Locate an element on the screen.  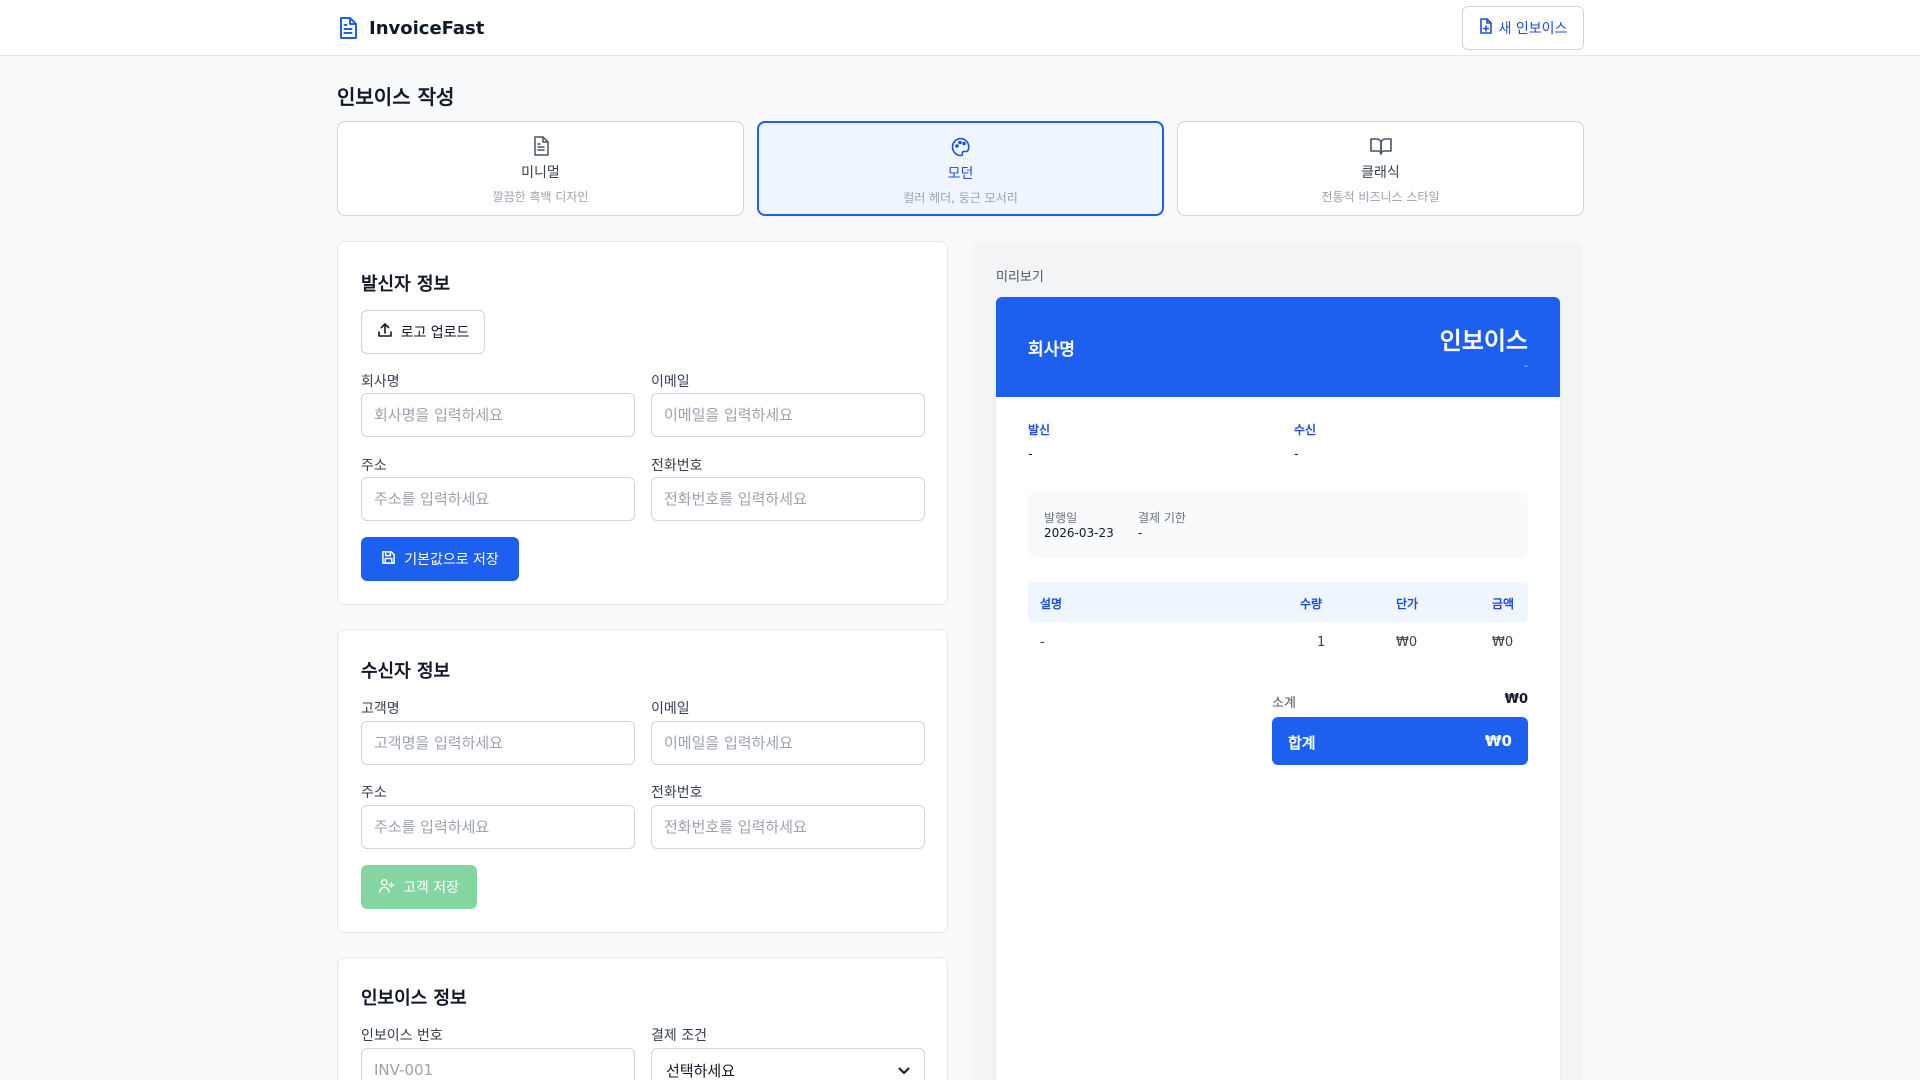
invoice-company: 회사명 is located at coordinates (1051, 350).